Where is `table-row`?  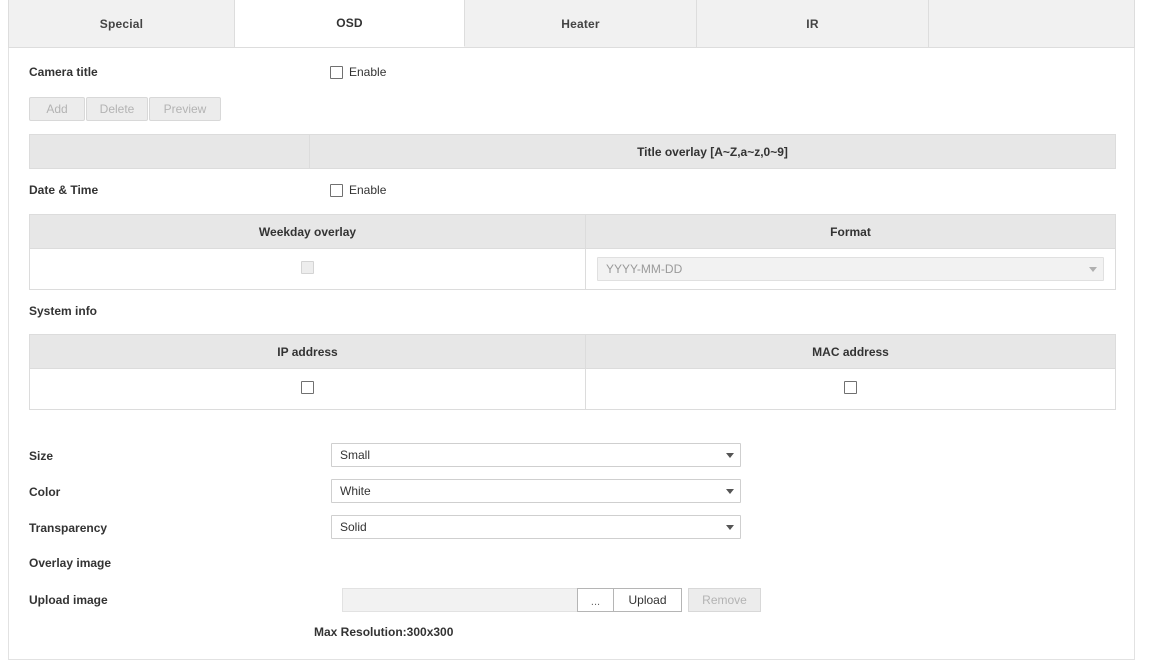 table-row is located at coordinates (572, 389).